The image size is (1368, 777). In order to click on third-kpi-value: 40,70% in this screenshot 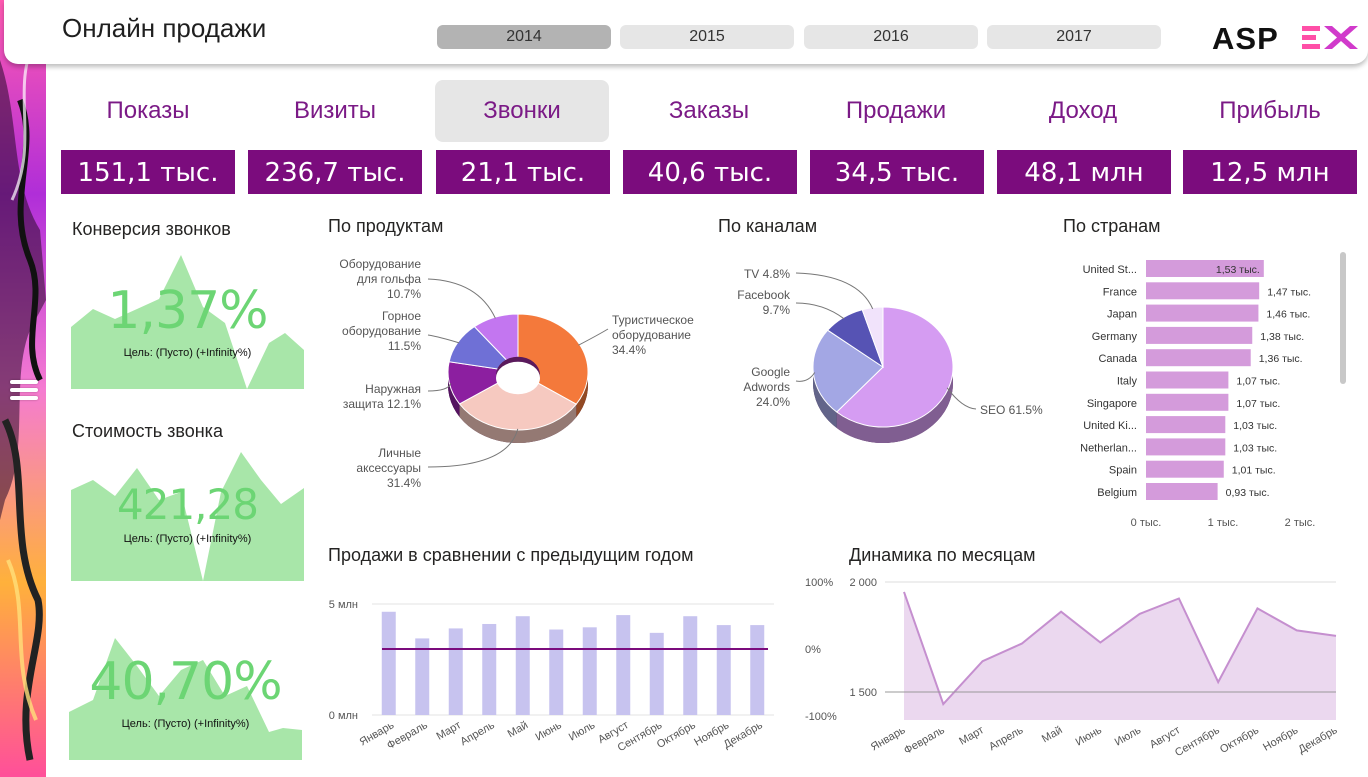, I will do `click(185, 682)`.